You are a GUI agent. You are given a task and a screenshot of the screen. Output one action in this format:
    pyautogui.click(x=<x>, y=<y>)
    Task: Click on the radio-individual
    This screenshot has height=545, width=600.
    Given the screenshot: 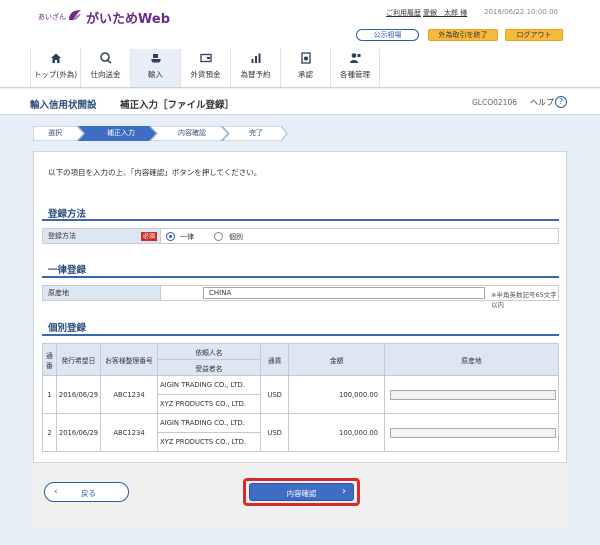 What is the action you would take?
    pyautogui.click(x=218, y=236)
    